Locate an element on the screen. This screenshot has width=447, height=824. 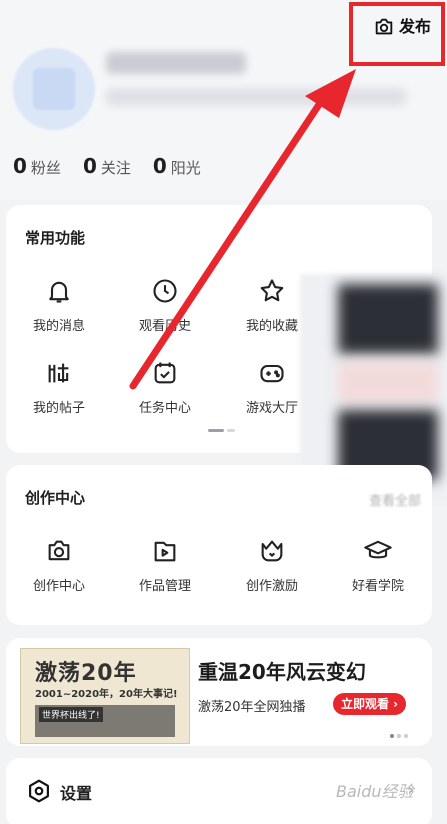
banner-indicator is located at coordinates (399, 736).